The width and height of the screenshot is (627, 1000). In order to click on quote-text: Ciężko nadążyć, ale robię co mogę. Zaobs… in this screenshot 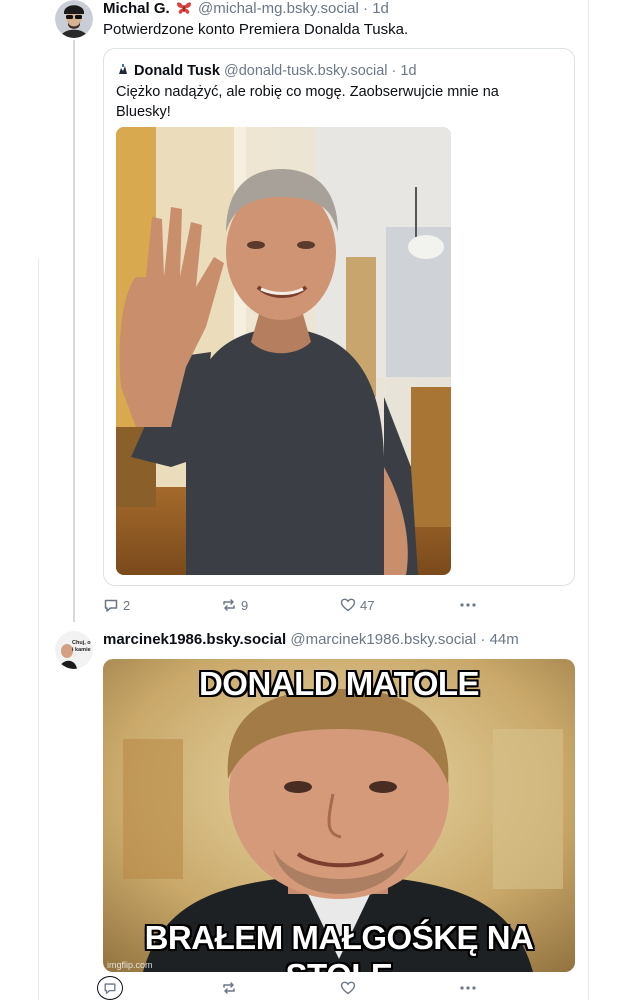, I will do `click(307, 102)`.